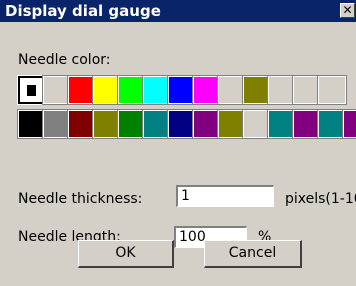 The width and height of the screenshot is (356, 286). I want to click on close-icon: ✕, so click(347, 10).